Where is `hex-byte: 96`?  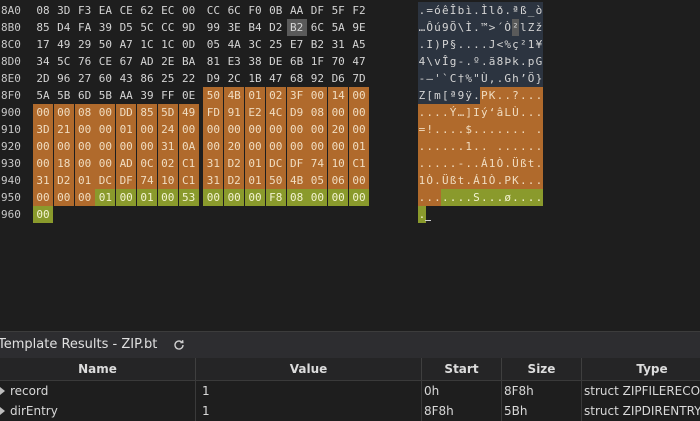 hex-byte: 96 is located at coordinates (64, 78).